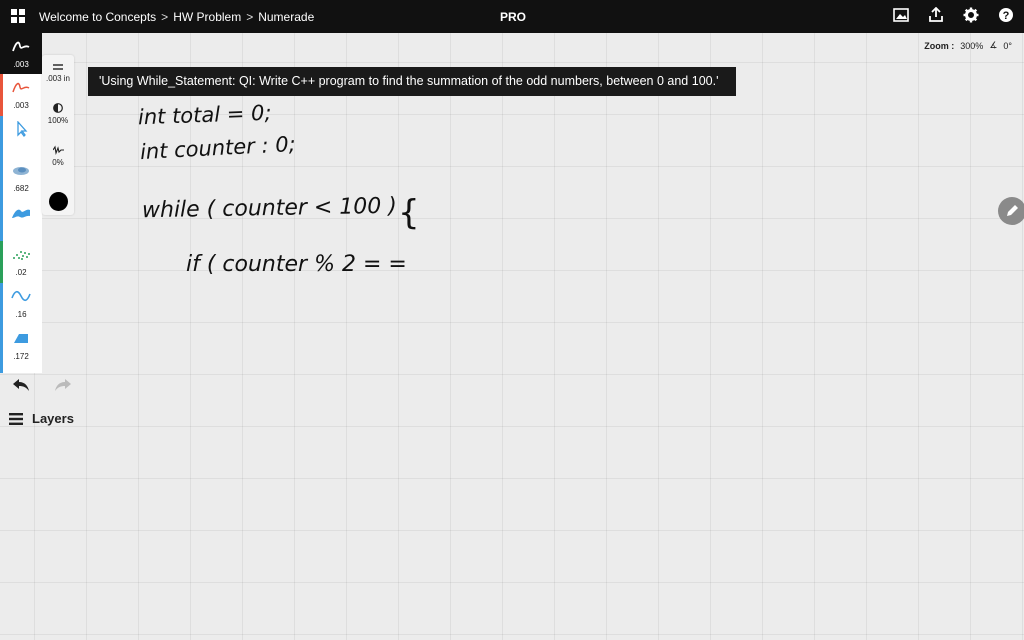  What do you see at coordinates (21, 261) in the screenshot?
I see `stipple-tool: .02` at bounding box center [21, 261].